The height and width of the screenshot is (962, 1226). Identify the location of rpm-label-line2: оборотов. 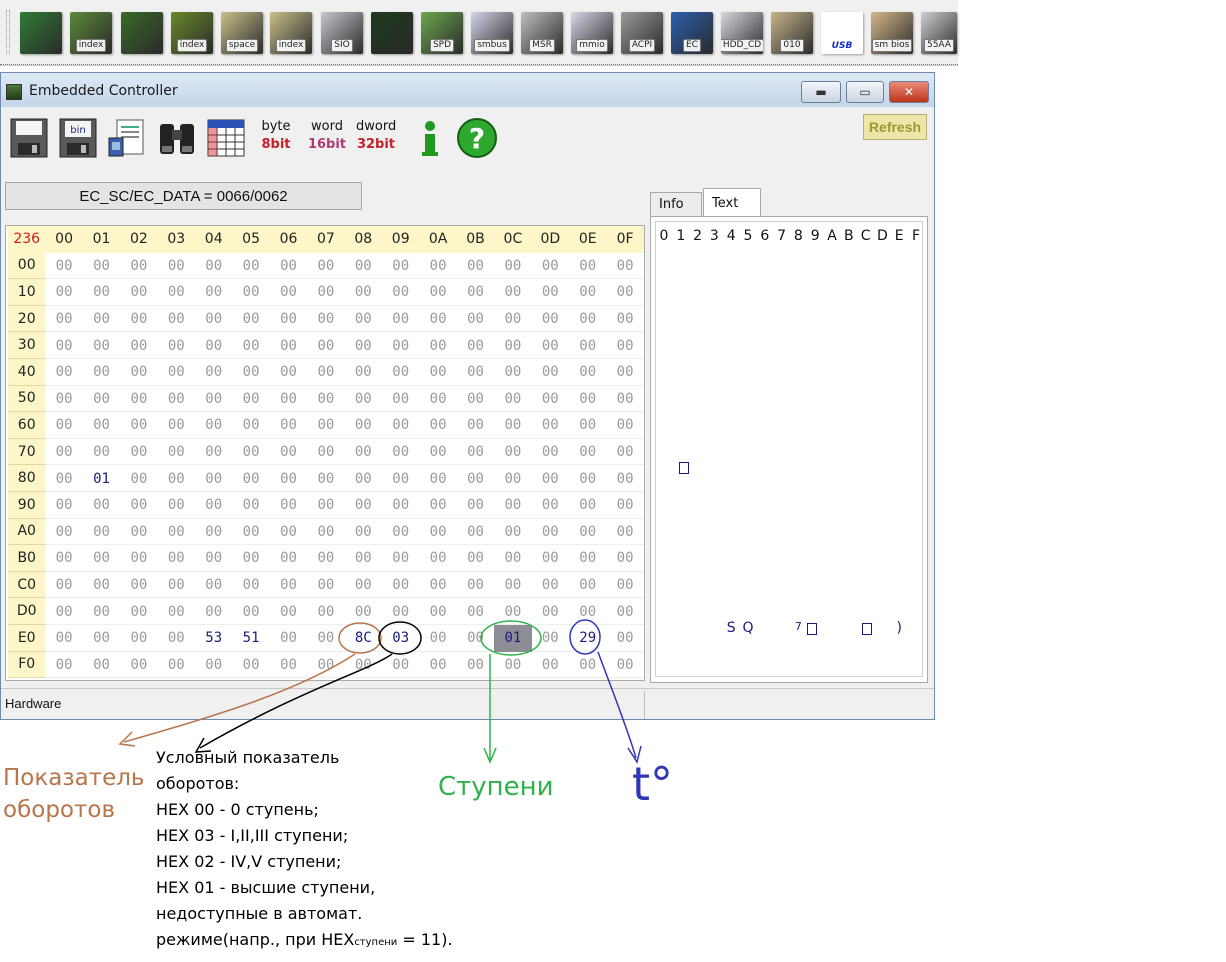
(59, 810).